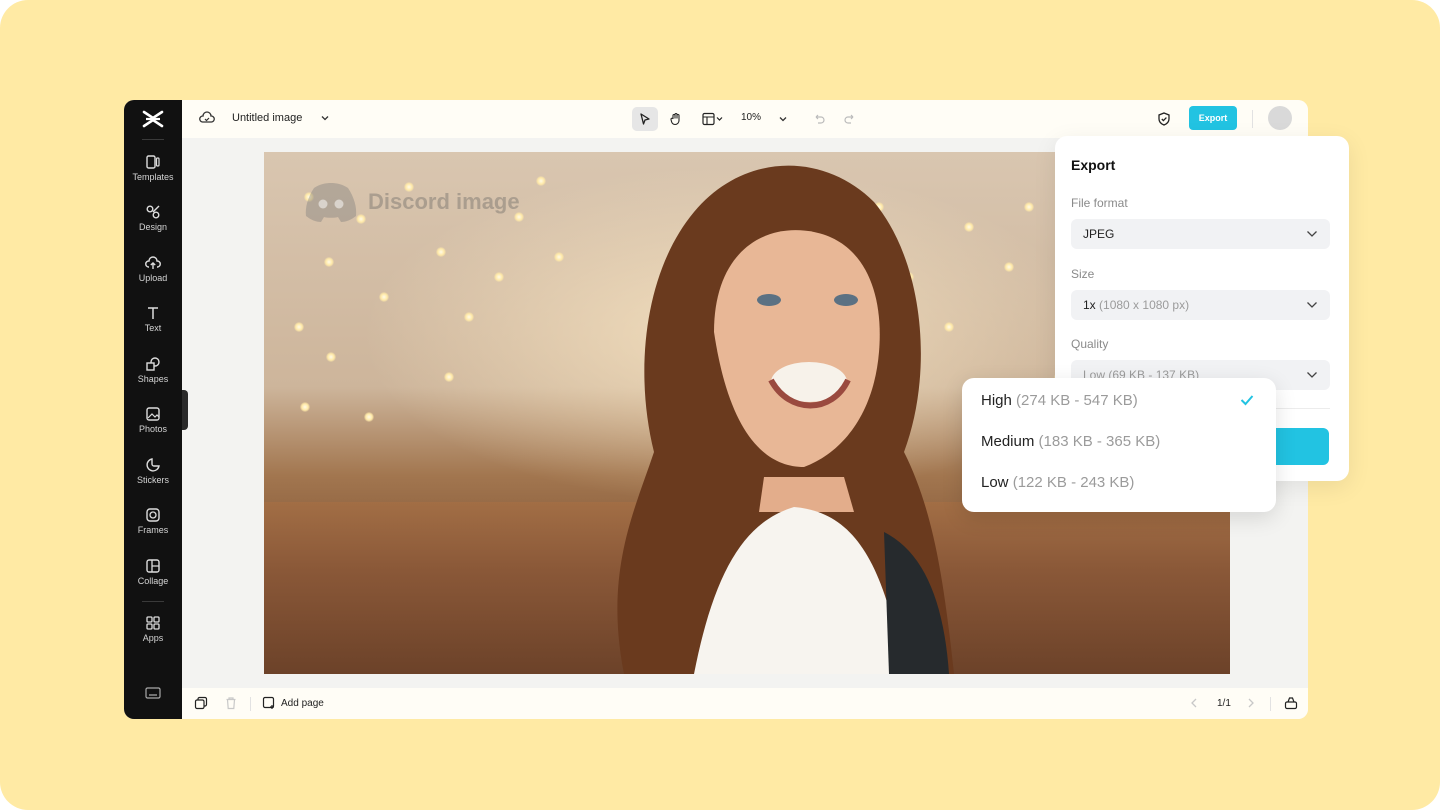 Image resolution: width=1440 pixels, height=810 pixels. Describe the element at coordinates (153, 414) in the screenshot. I see `photos-icon` at that location.